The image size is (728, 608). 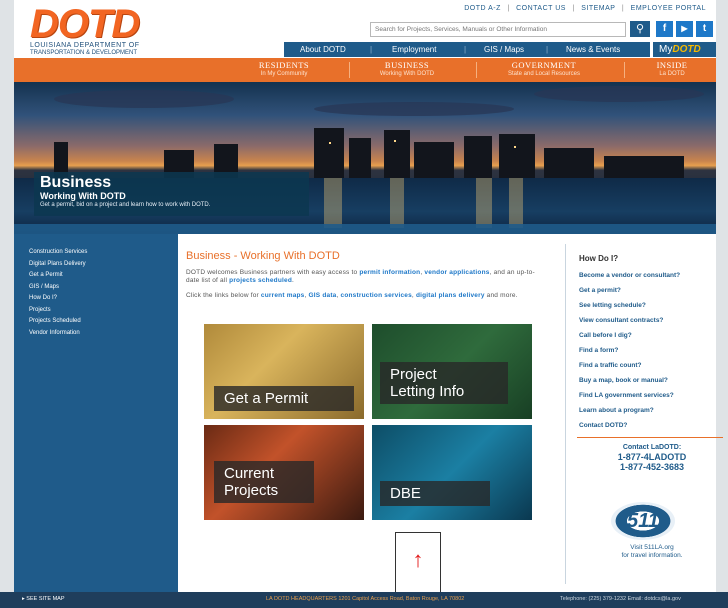 I want to click on link-vendor-applications: vendor applications, so click(x=456, y=272).